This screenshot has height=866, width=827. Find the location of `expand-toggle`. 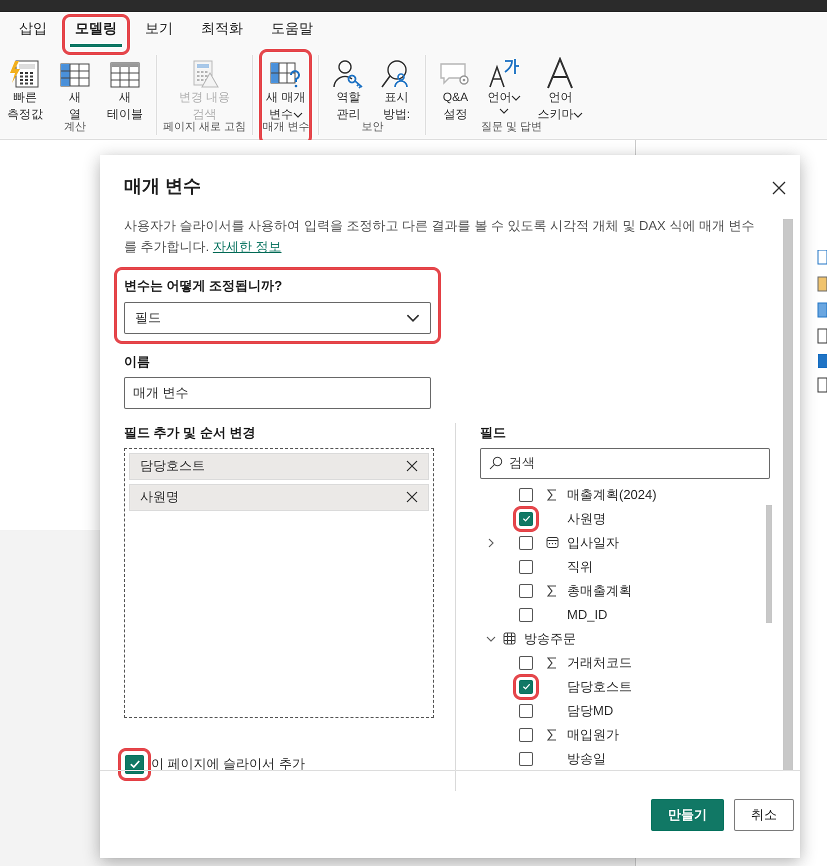

expand-toggle is located at coordinates (491, 543).